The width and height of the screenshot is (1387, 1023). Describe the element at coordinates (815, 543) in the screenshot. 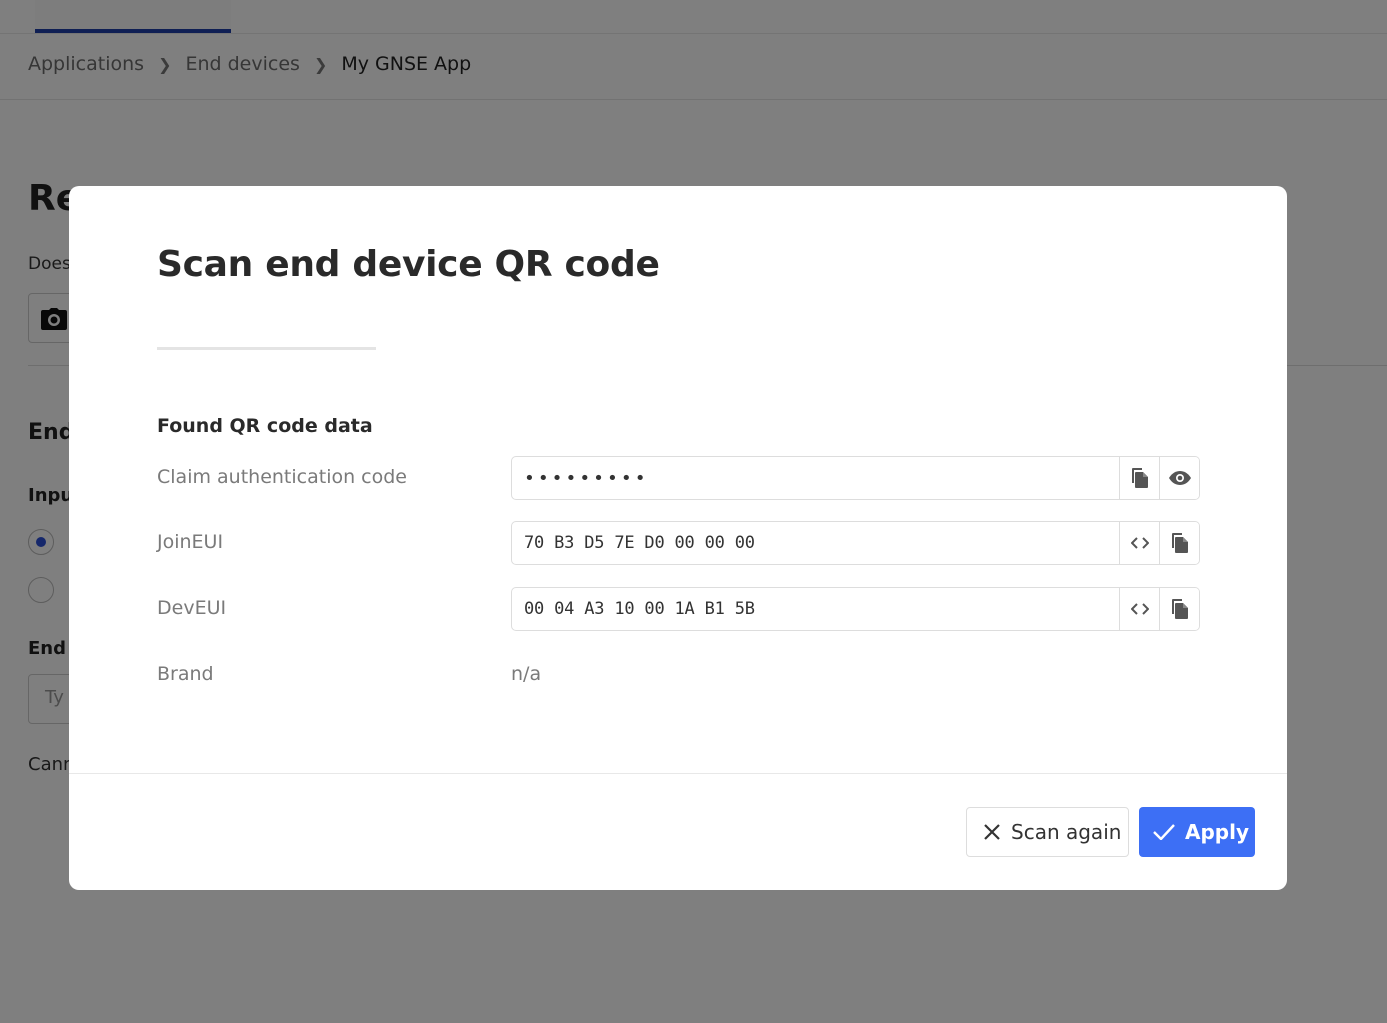

I see `join-eui-value: 70 B3 D5 7E D0 00 00 00` at that location.